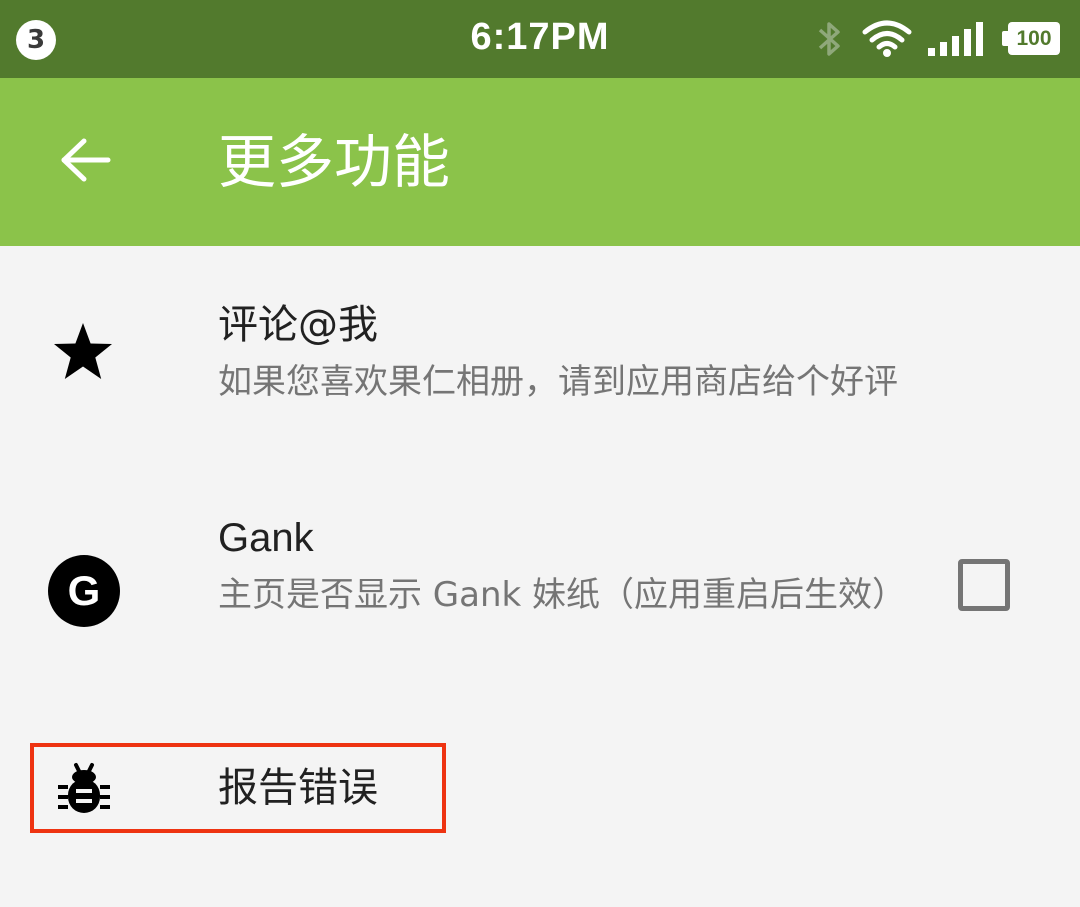 This screenshot has height=907, width=1080. Describe the element at coordinates (84, 789) in the screenshot. I see `bug-icon` at that location.